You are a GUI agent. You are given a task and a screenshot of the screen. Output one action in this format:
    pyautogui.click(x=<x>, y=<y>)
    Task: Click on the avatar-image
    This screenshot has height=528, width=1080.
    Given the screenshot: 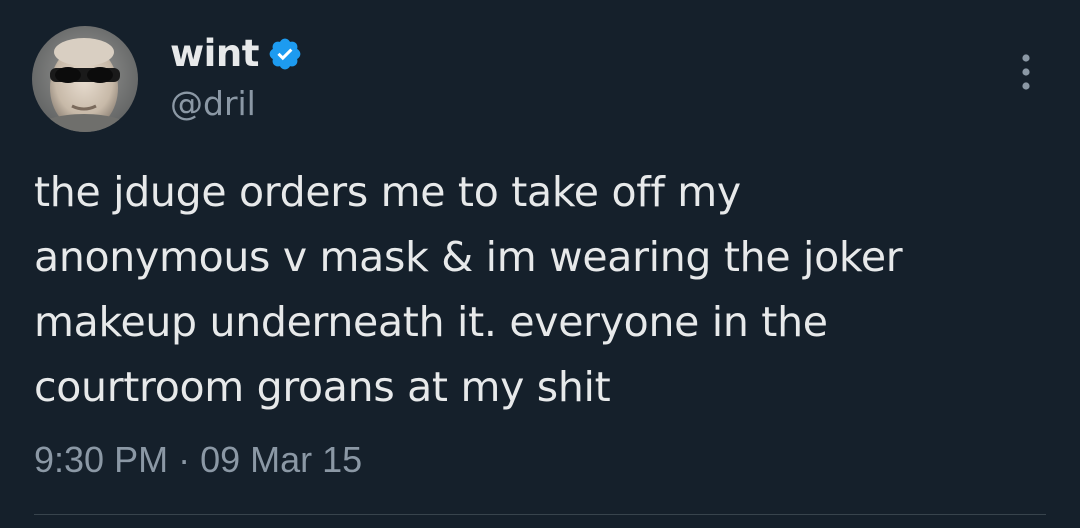 What is the action you would take?
    pyautogui.click(x=85, y=79)
    